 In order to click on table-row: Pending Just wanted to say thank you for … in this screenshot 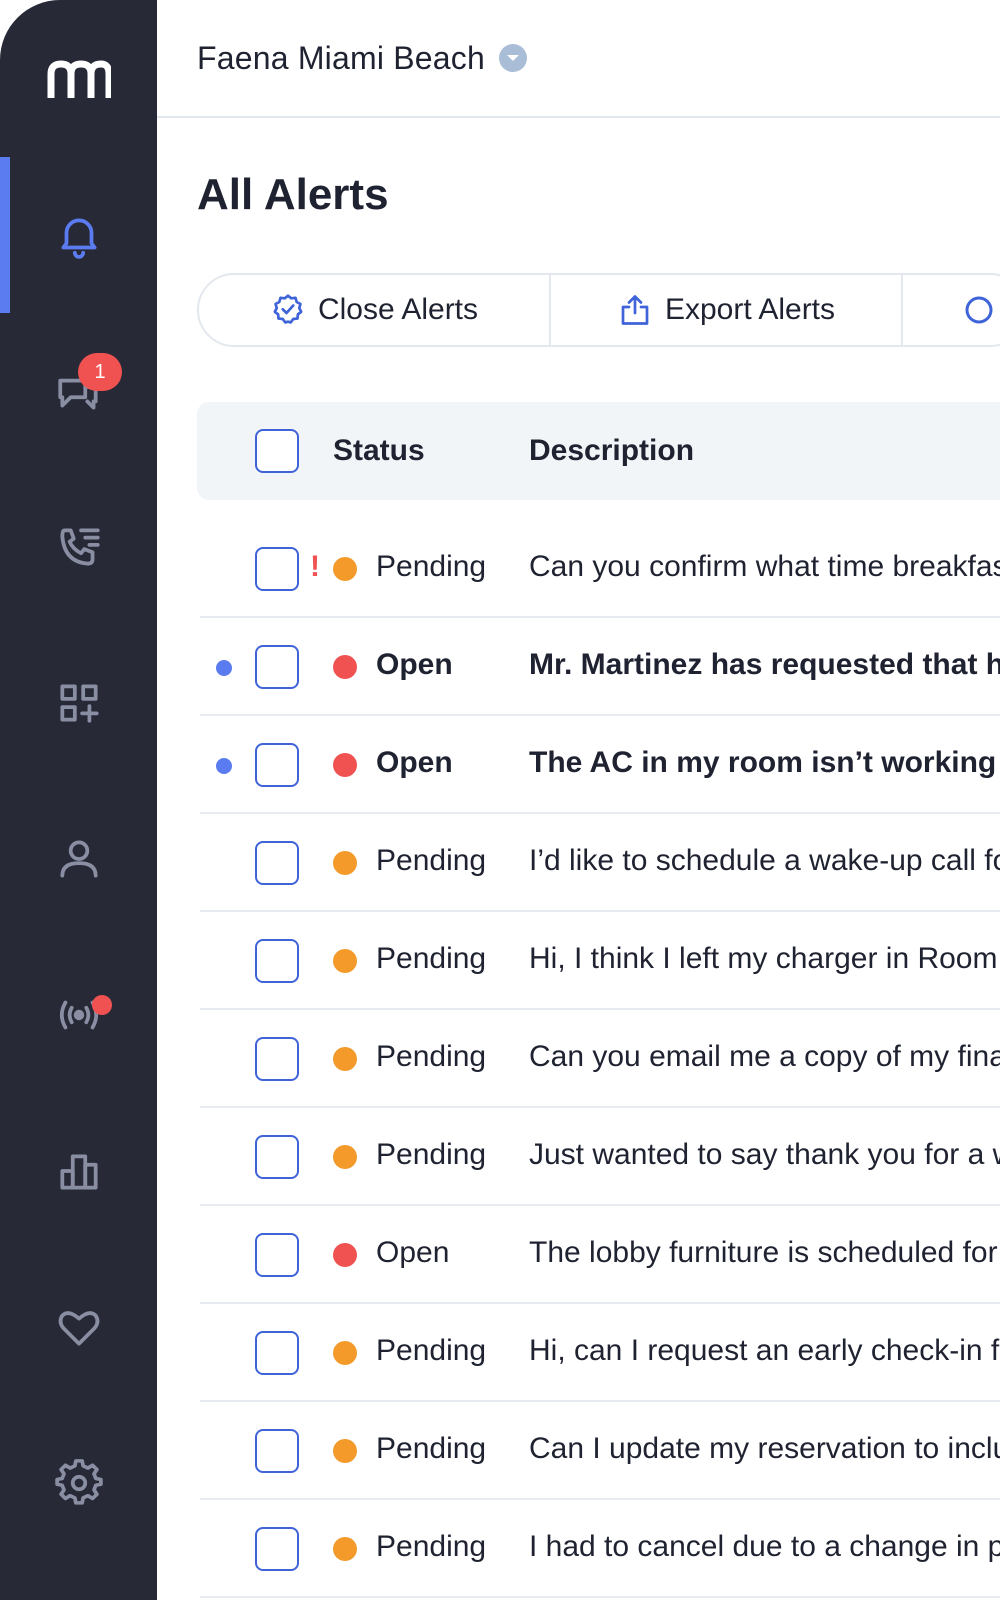, I will do `click(600, 1157)`.